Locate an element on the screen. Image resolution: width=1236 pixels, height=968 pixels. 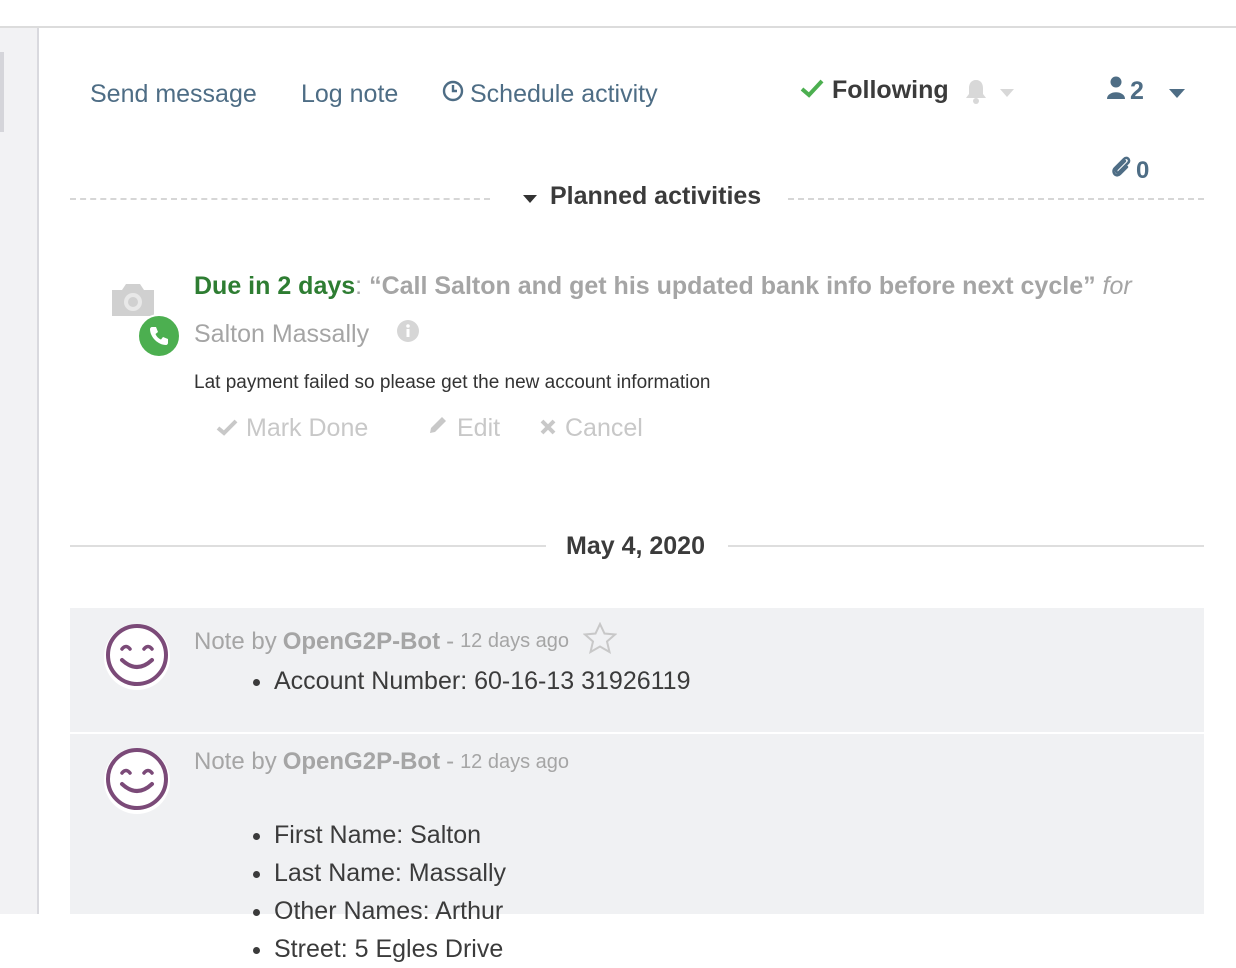
activity-assignee-row: Salton Massally is located at coordinates (307, 334).